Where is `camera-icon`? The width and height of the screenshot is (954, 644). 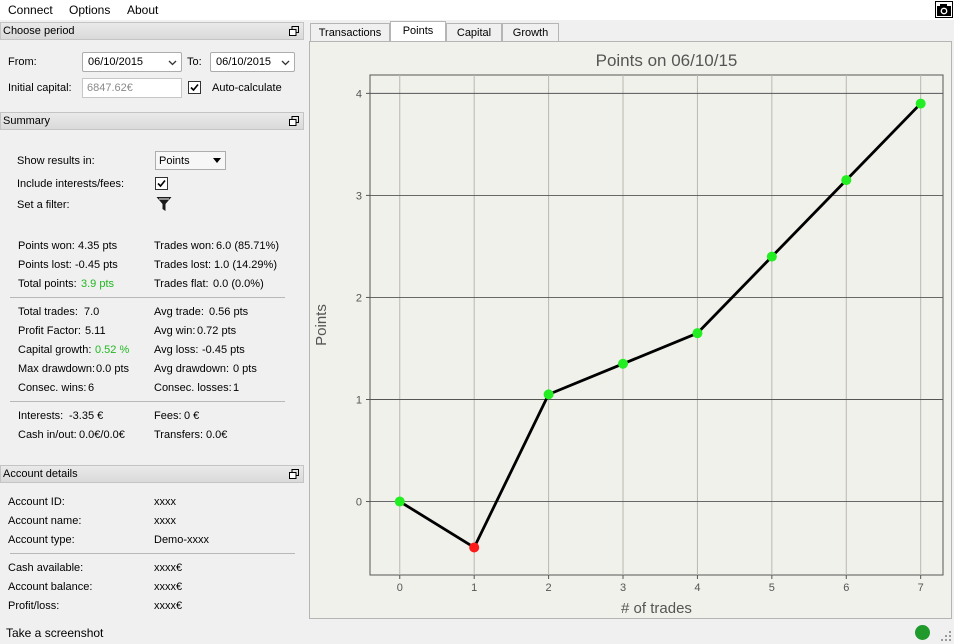
camera-icon is located at coordinates (944, 9).